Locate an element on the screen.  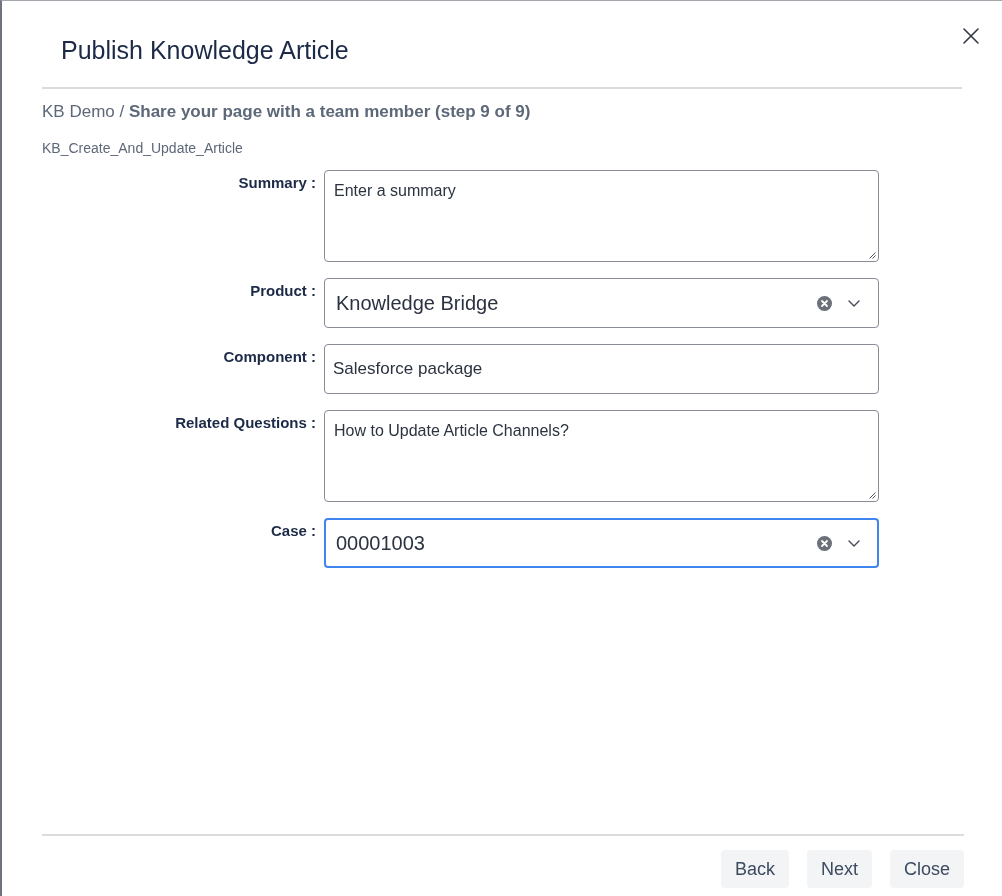
case-select: 00001003 is located at coordinates (601, 543).